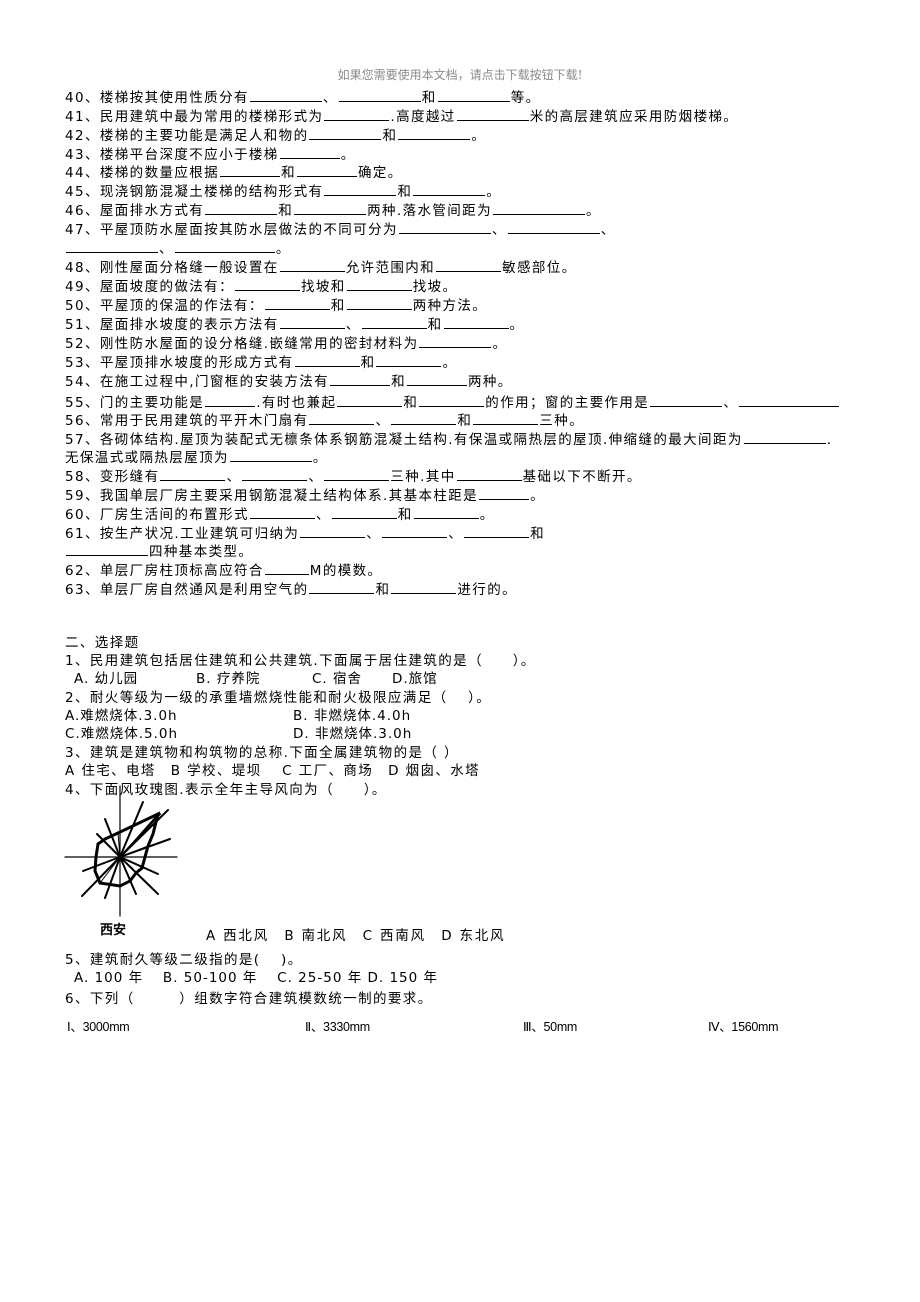 The image size is (920, 1302). I want to click on q1-option-a: A. 幼儿园, so click(106, 679).